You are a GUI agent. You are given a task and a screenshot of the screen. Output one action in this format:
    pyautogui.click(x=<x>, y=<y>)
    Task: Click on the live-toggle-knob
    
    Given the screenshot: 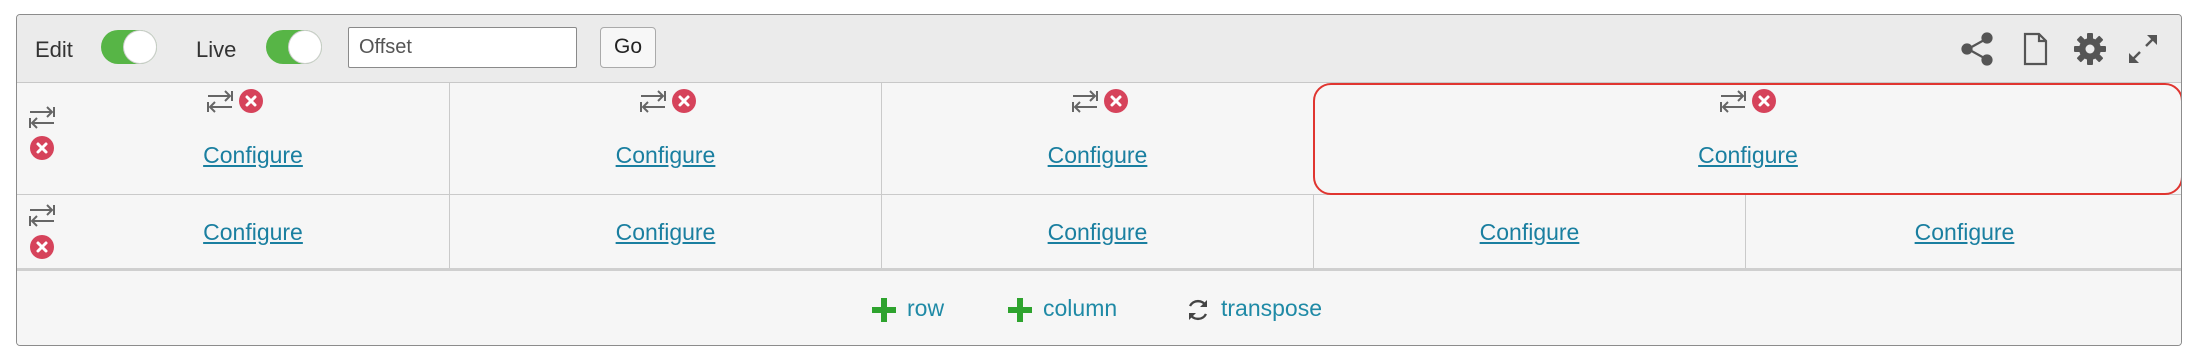 What is the action you would take?
    pyautogui.click(x=305, y=47)
    